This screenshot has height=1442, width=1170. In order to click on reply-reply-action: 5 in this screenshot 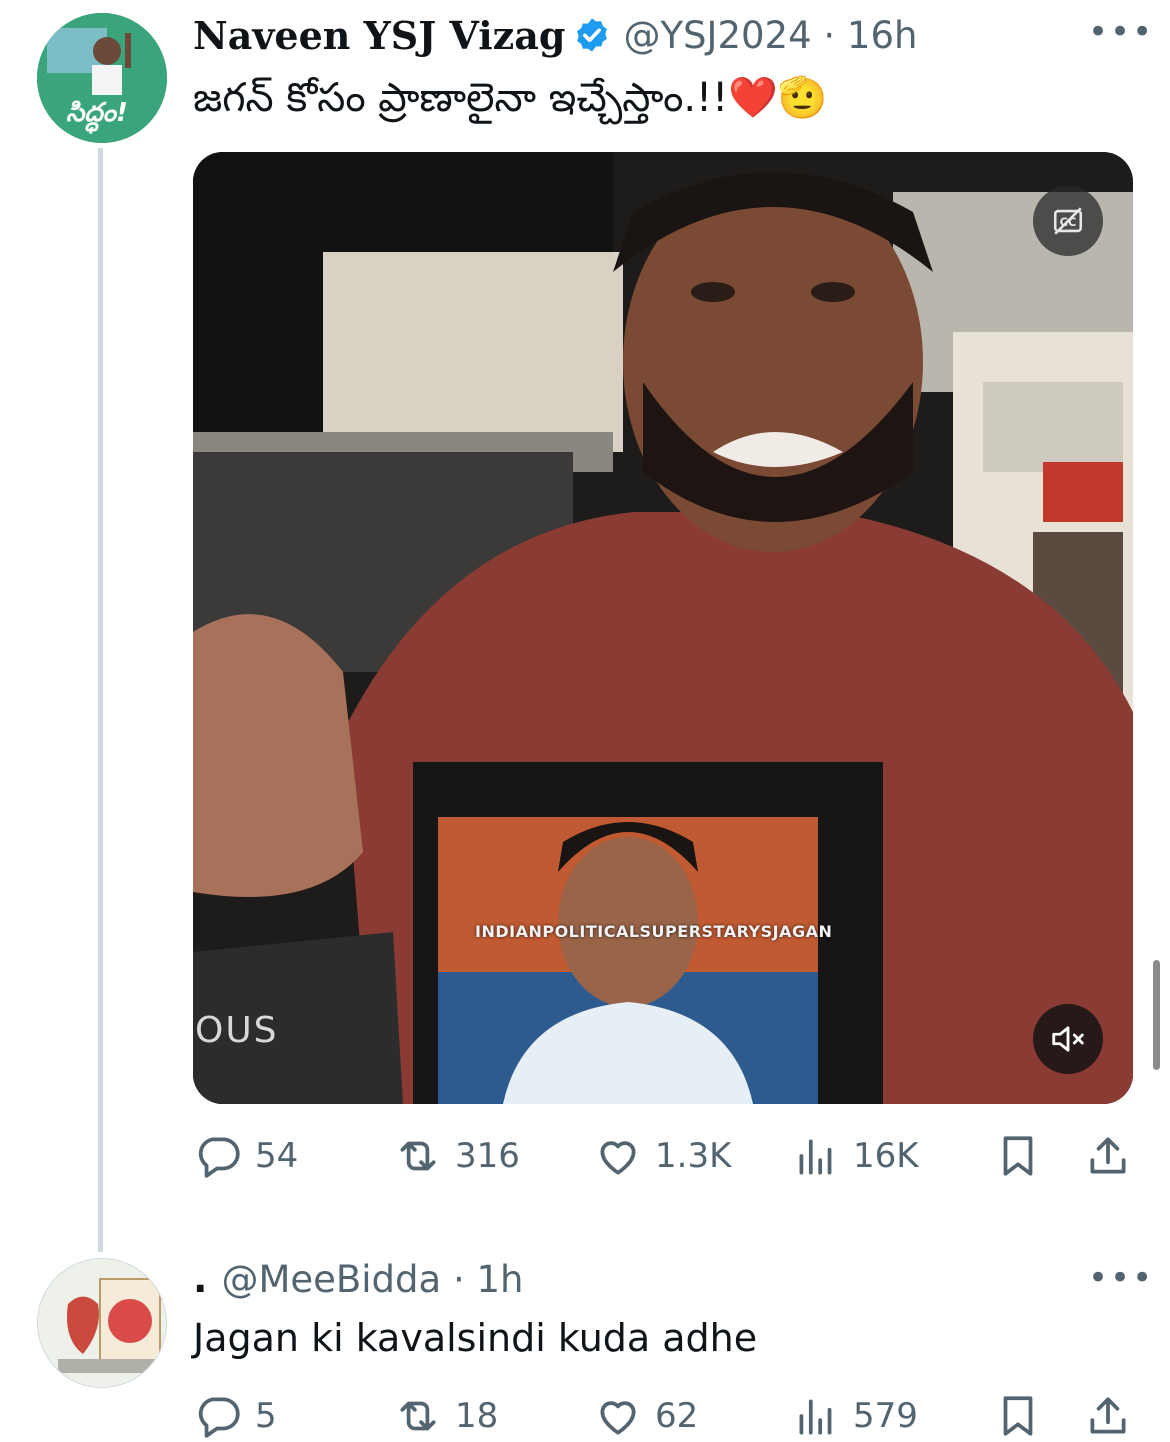, I will do `click(235, 1414)`.